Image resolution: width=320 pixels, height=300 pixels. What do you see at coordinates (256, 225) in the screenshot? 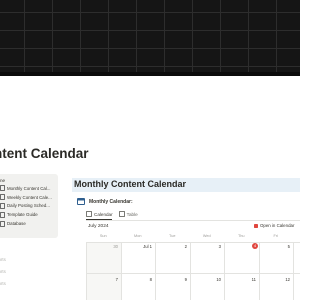
I see `calendar-app-icon` at bounding box center [256, 225].